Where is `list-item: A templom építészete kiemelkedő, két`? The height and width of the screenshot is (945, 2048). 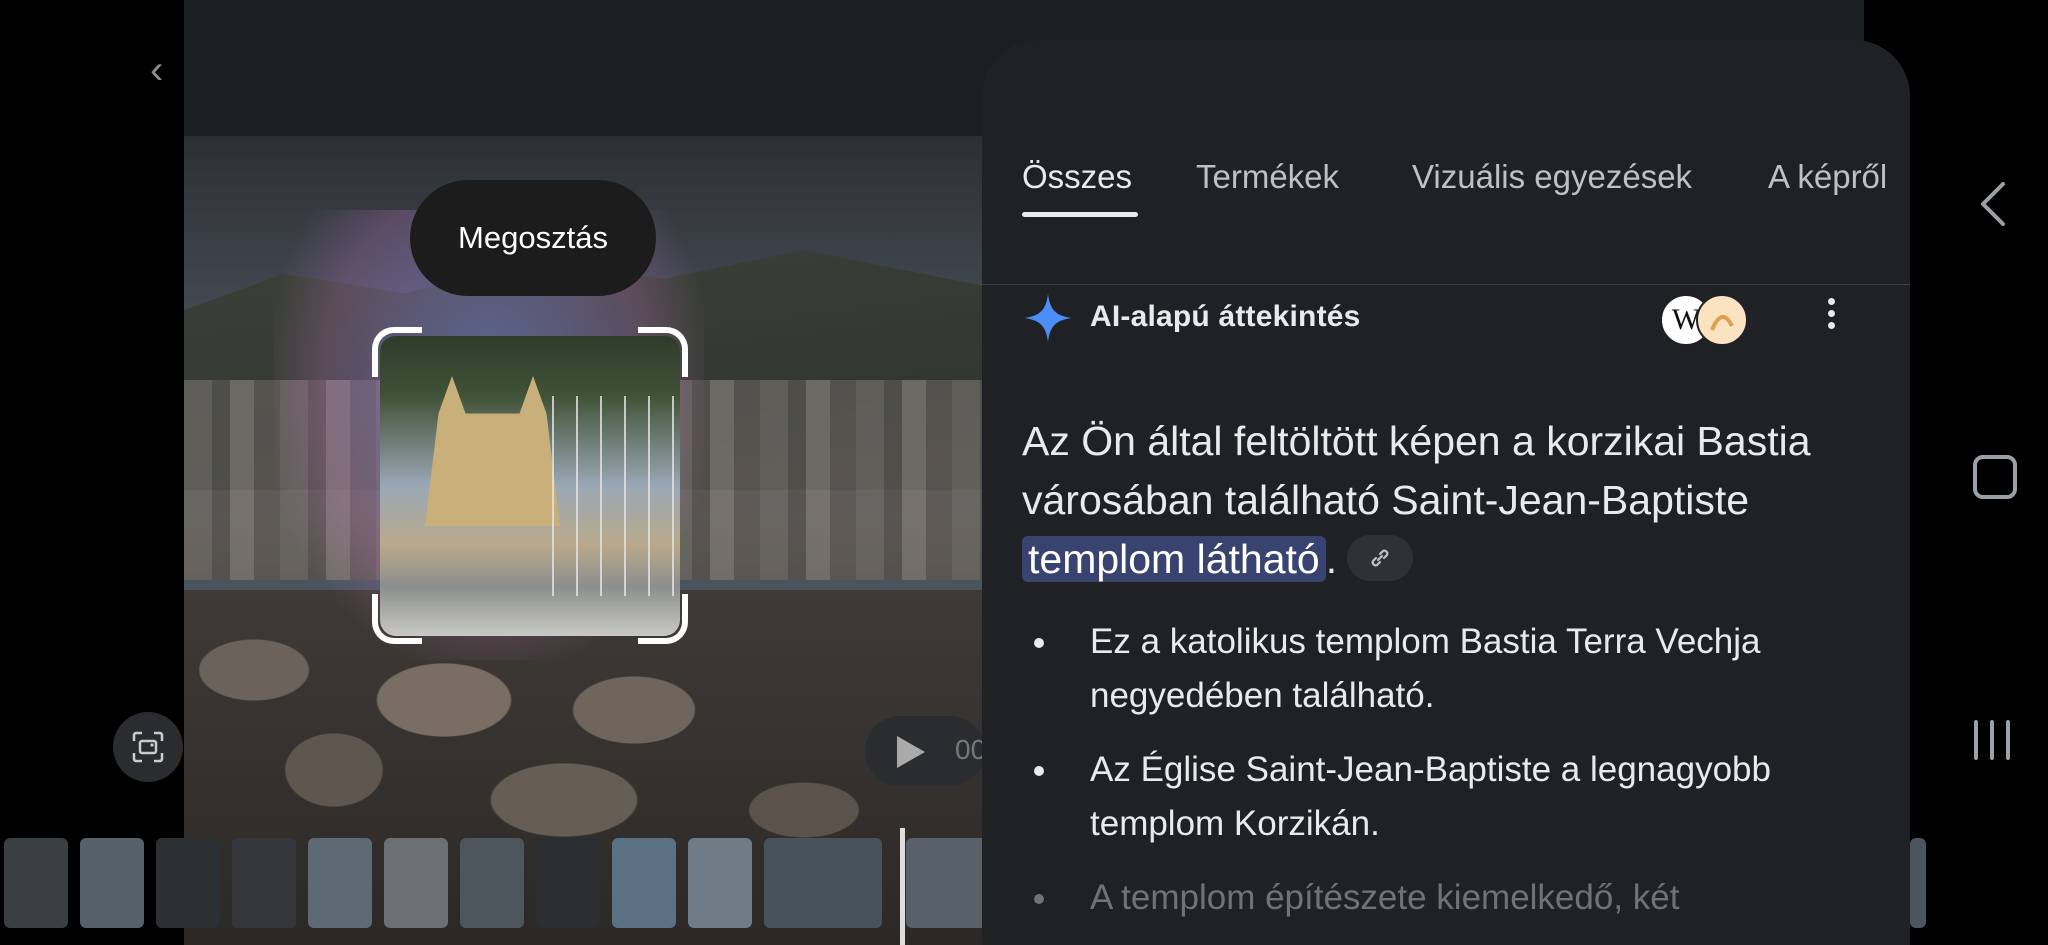 list-item: A templom építészete kiemelkedő, két is located at coordinates (1452, 898).